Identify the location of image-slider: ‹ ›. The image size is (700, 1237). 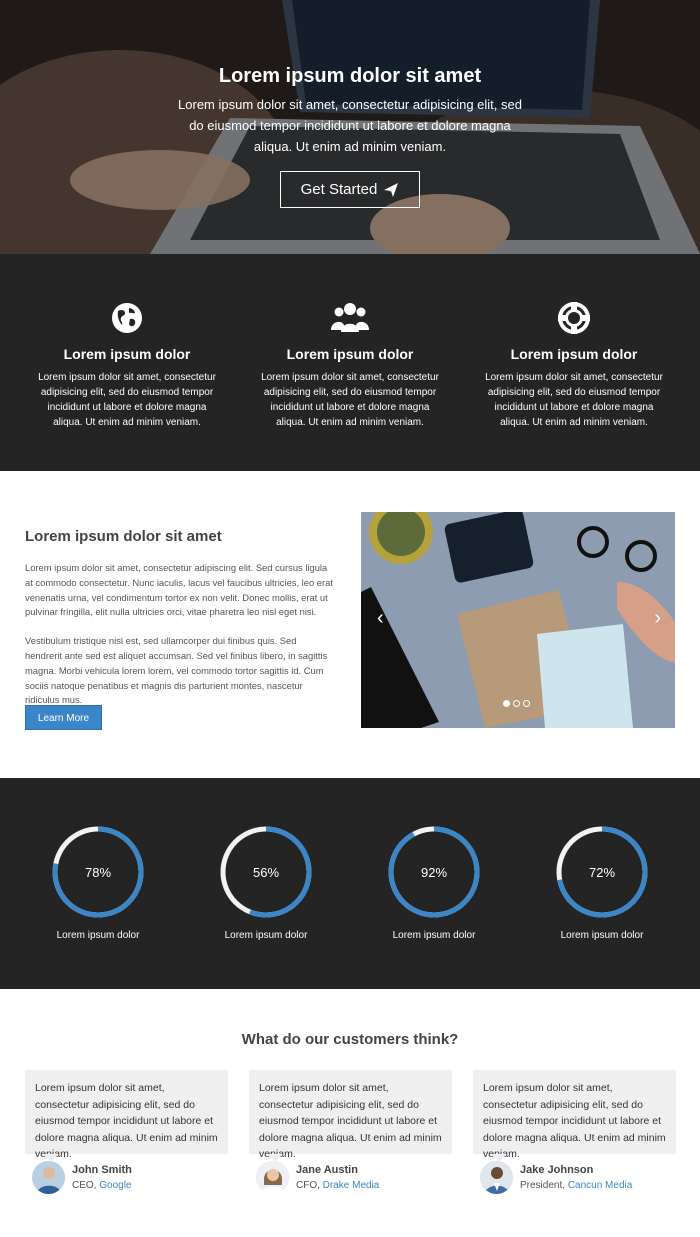
(518, 620).